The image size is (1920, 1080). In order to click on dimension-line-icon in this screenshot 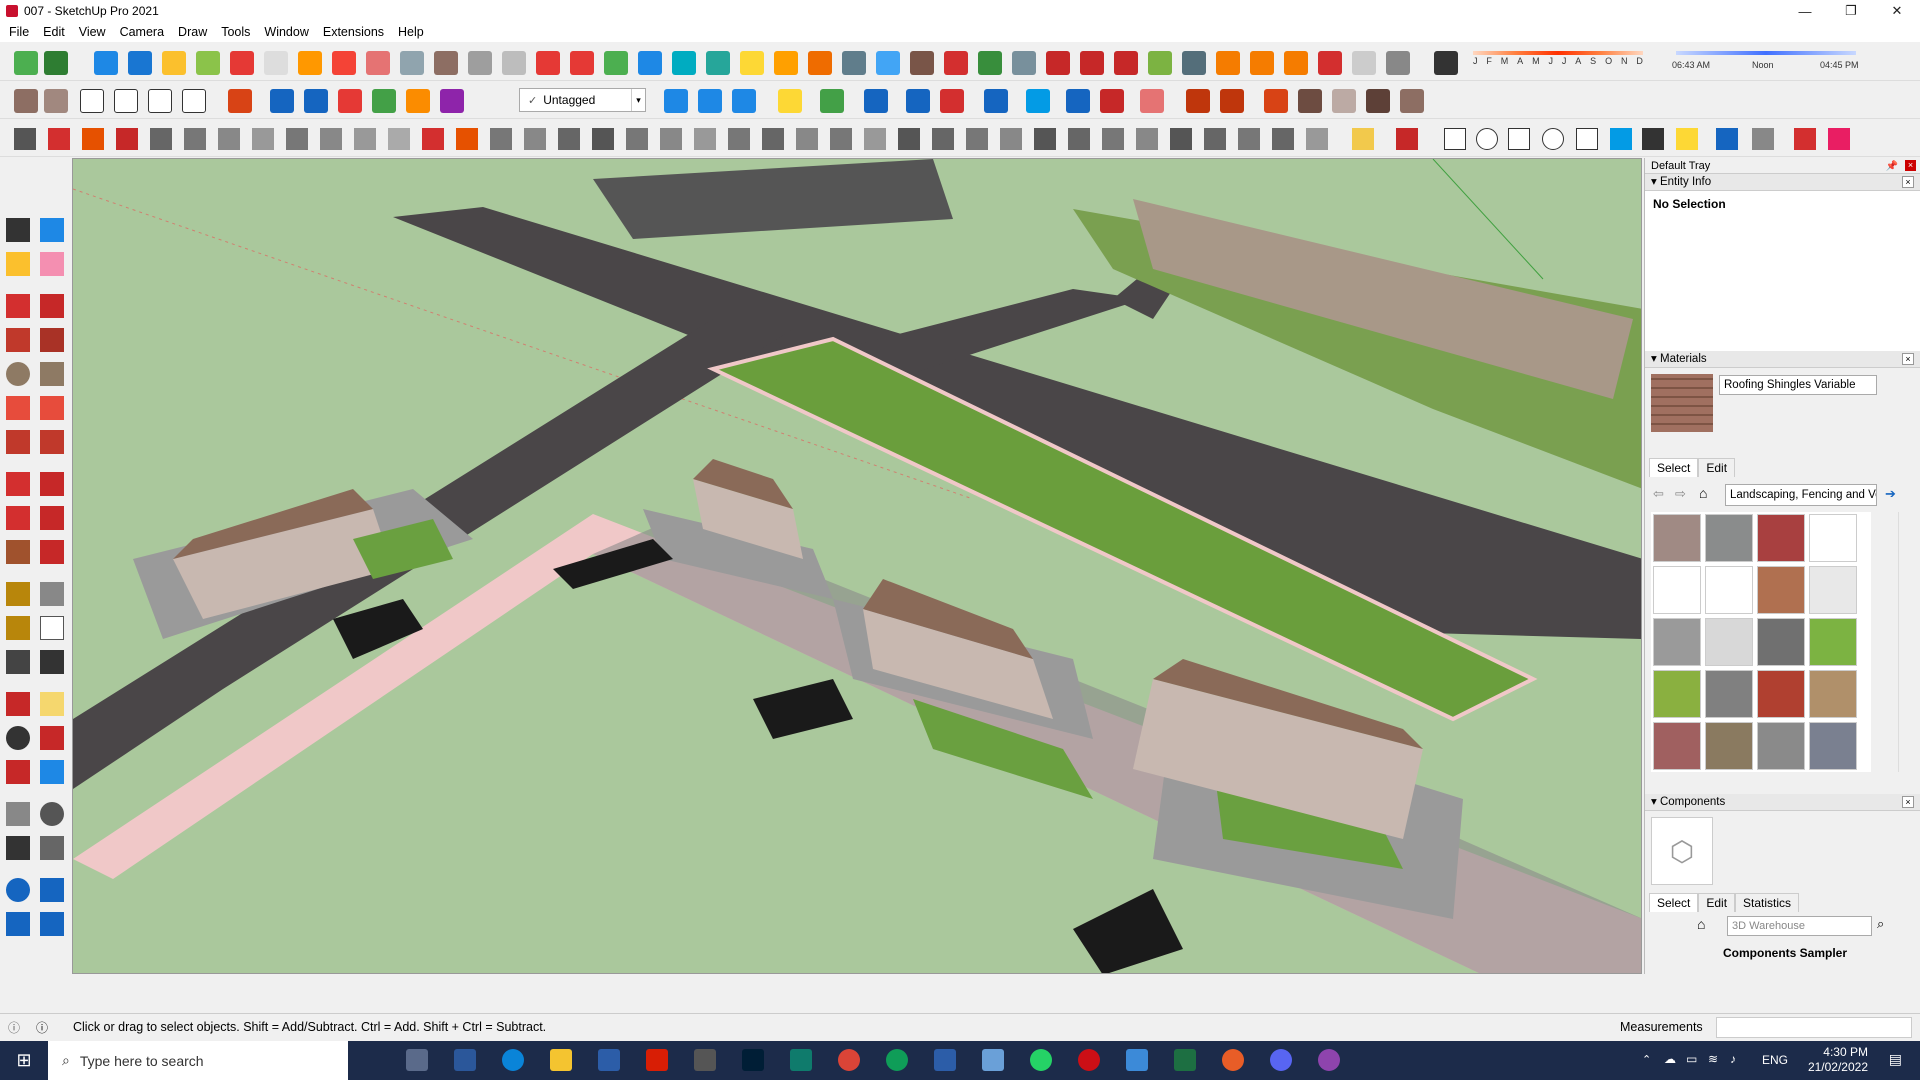, I will do `click(1805, 139)`.